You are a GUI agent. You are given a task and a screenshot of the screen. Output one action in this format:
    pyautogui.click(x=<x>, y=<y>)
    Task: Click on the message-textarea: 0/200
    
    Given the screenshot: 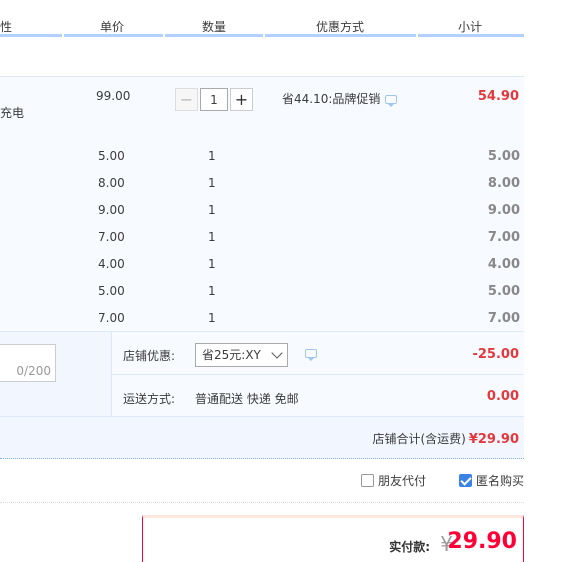 What is the action you would take?
    pyautogui.click(x=28, y=363)
    